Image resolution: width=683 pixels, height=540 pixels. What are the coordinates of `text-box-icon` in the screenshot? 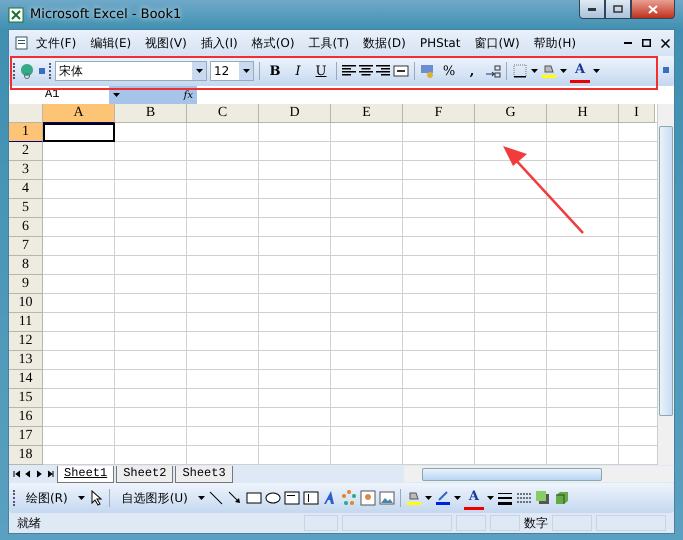 It's located at (292, 498).